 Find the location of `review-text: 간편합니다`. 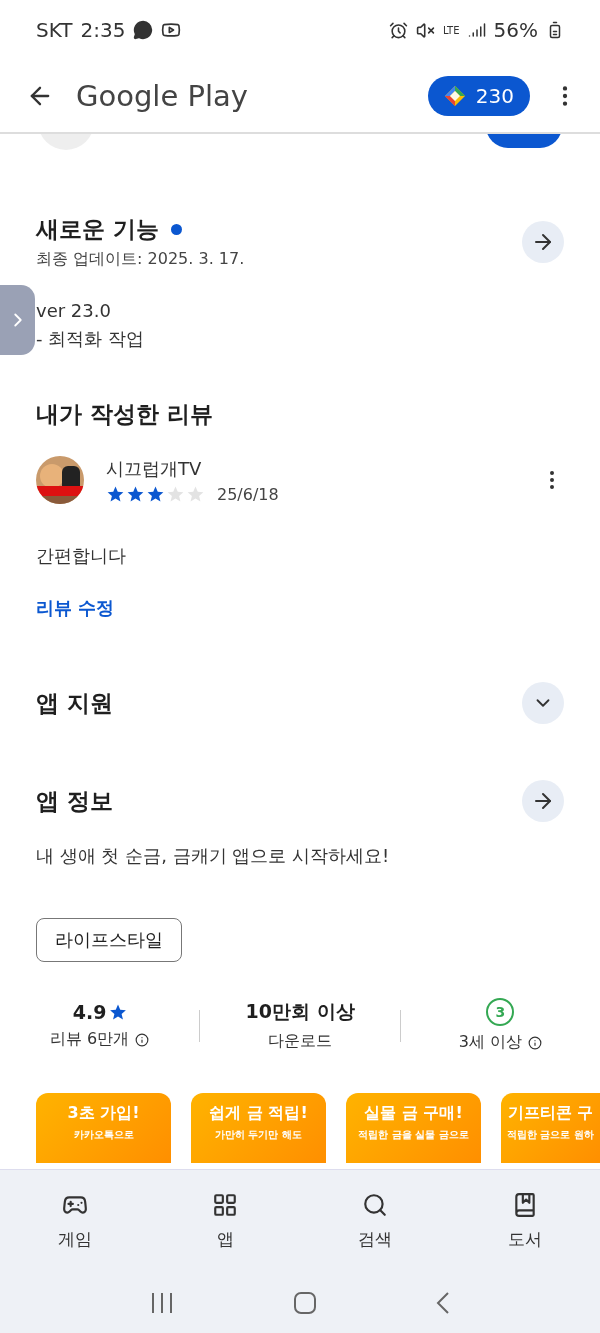

review-text: 간편합니다 is located at coordinates (81, 556).